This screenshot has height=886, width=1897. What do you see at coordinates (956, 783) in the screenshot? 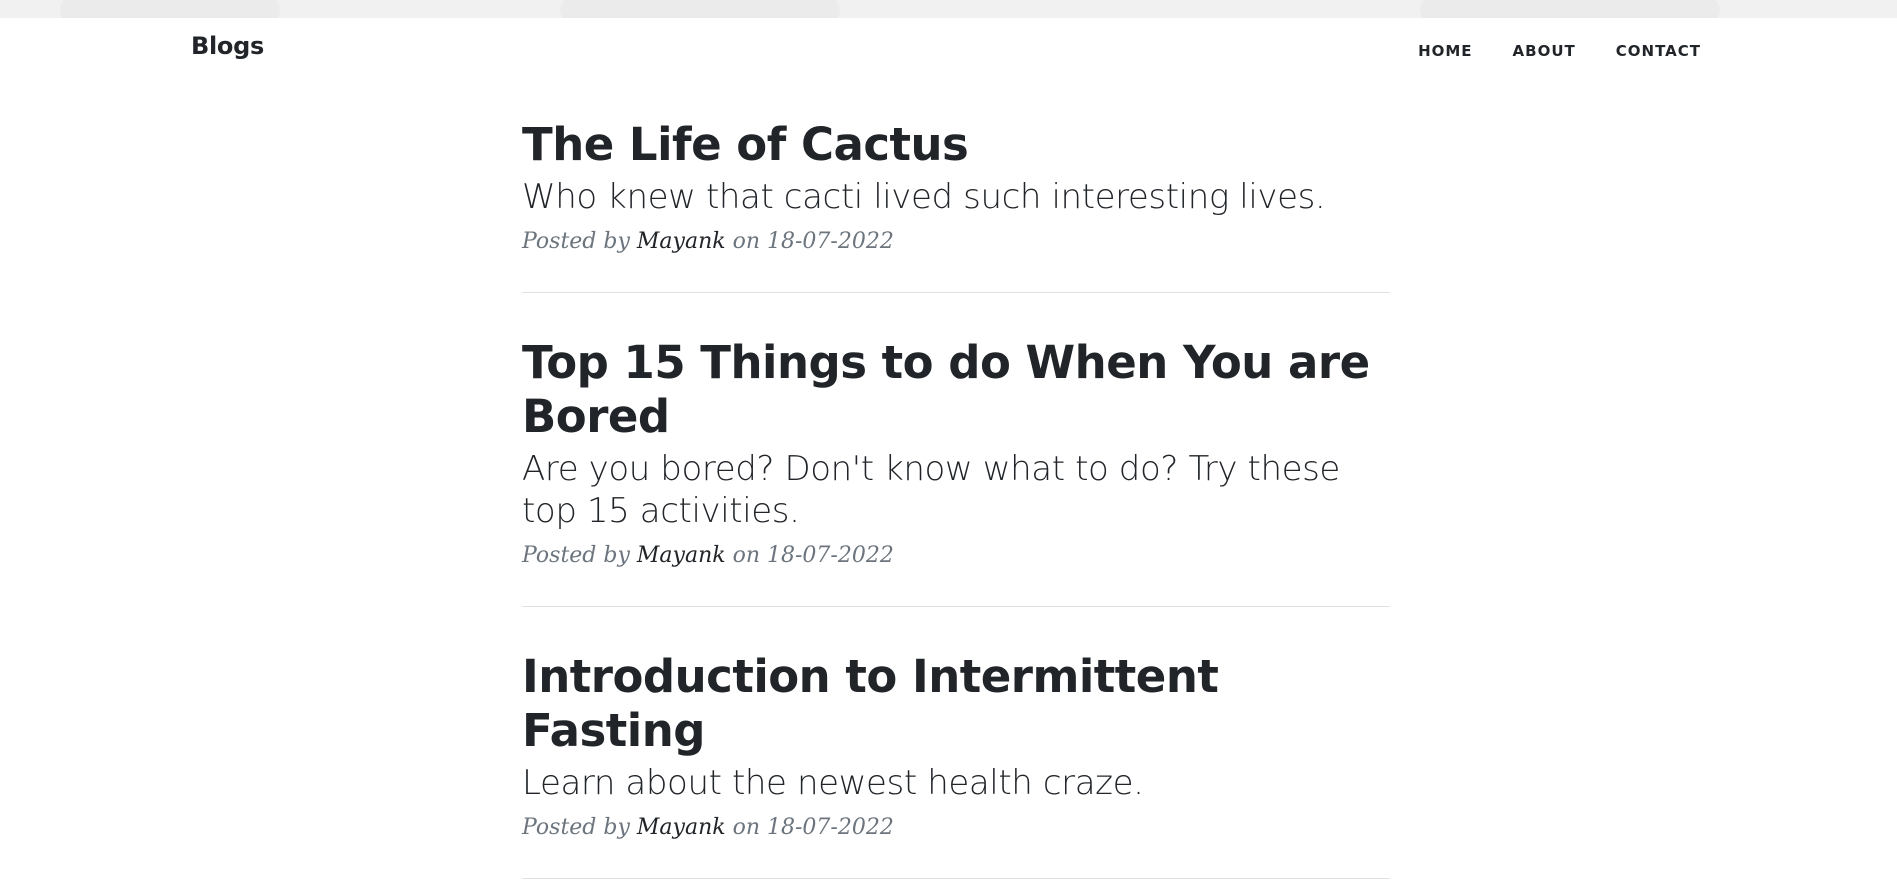
I see `post-subtitle: Learn about the newest health craze.` at bounding box center [956, 783].